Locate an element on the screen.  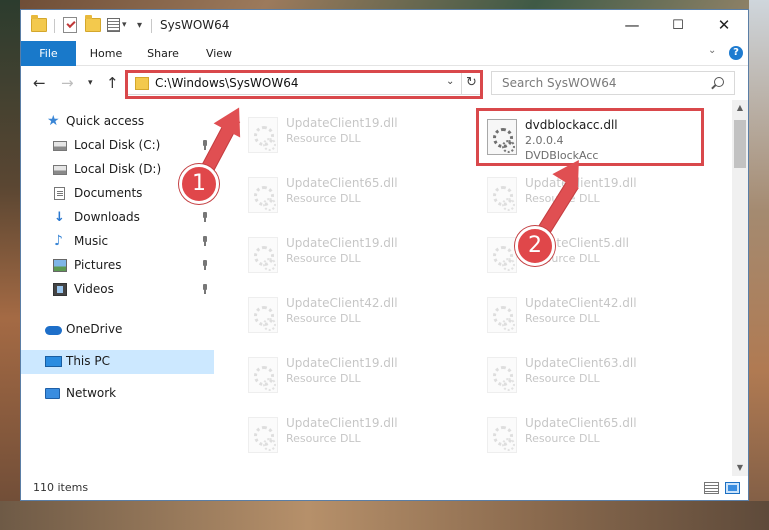
close-button: ✕ is located at coordinates (724, 25).